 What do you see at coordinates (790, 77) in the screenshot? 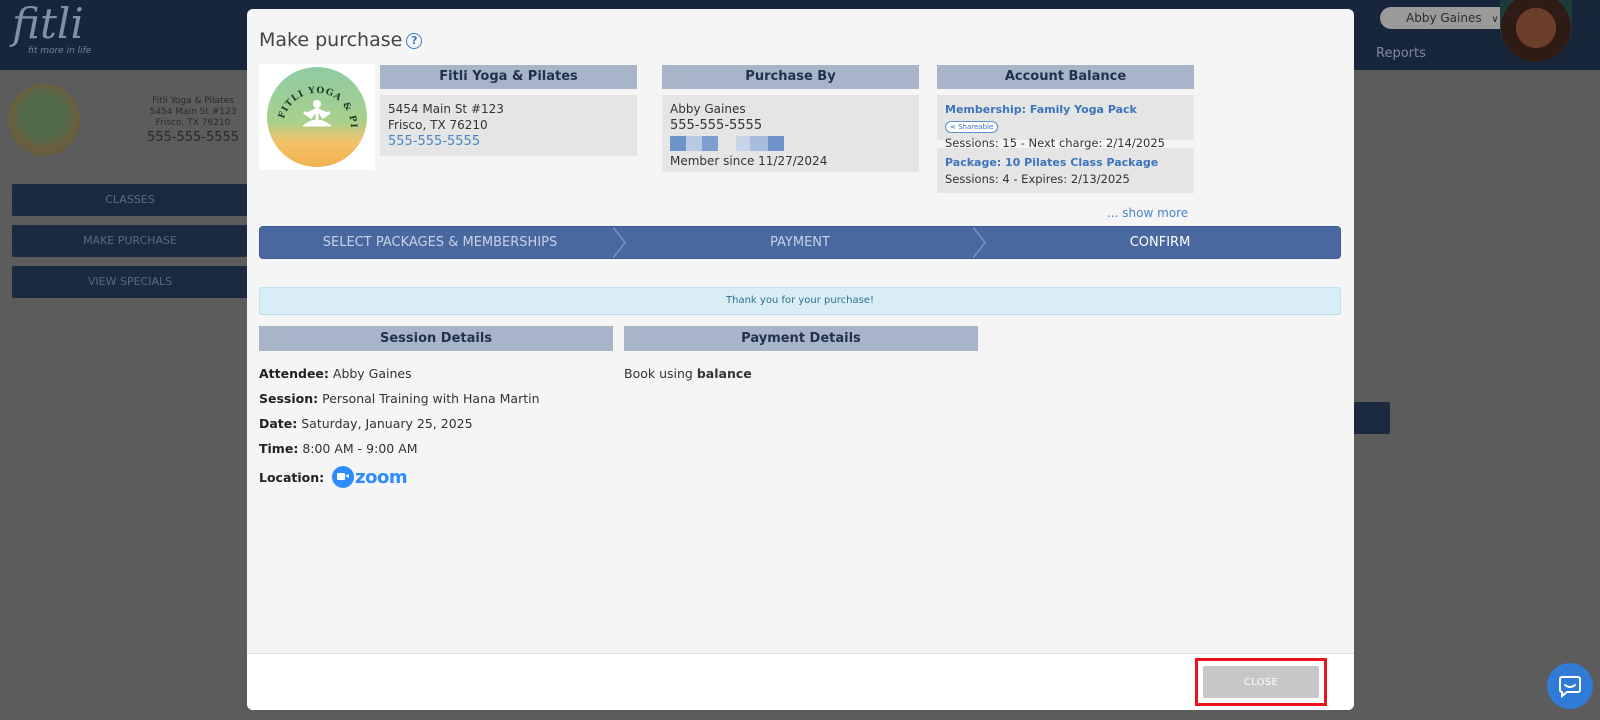
I see `purchaser-info-header: Purchase By` at bounding box center [790, 77].